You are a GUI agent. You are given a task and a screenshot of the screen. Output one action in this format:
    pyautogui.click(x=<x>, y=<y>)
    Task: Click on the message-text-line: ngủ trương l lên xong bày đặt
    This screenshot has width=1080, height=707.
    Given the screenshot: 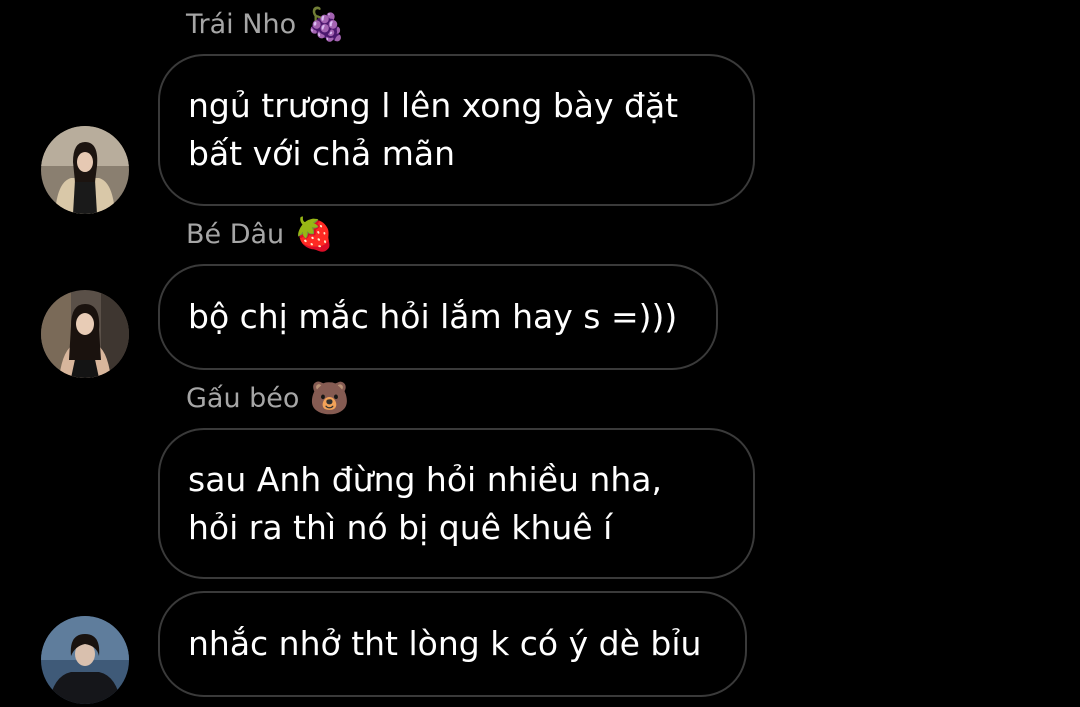 What is the action you would take?
    pyautogui.click(x=433, y=105)
    